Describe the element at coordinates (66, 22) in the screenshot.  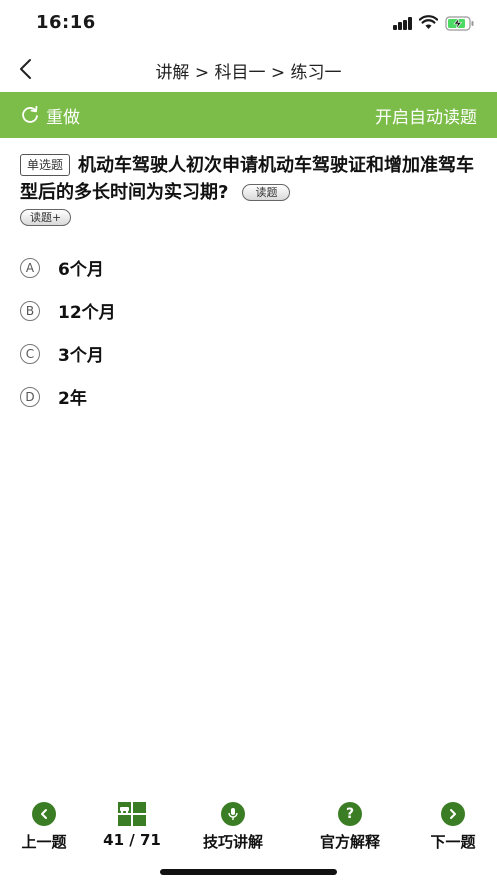
I see `status-time: 16:16` at that location.